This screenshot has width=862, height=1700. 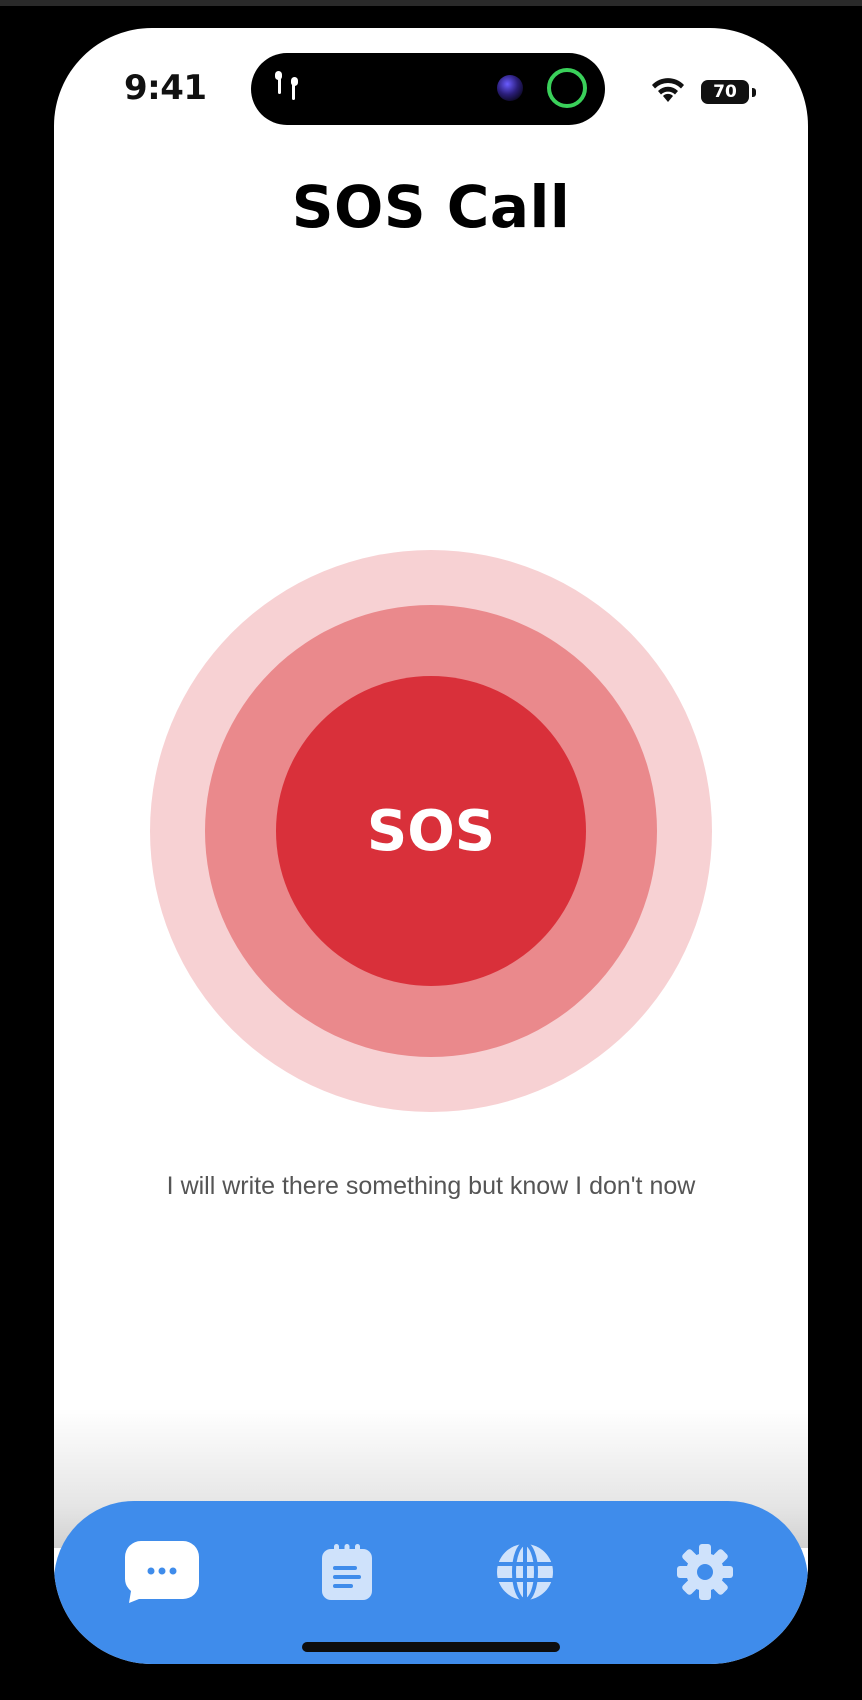 I want to click on tab-chat, so click(x=162, y=1572).